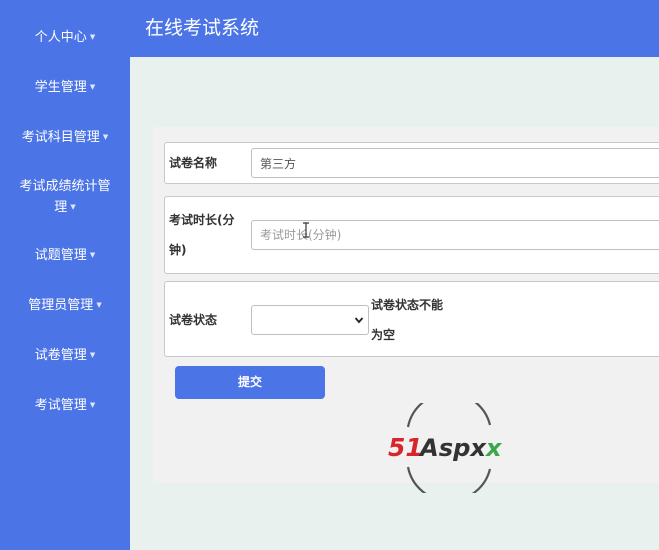 The width and height of the screenshot is (659, 550). Describe the element at coordinates (494, 448) in the screenshot. I see `svg-text: x` at that location.